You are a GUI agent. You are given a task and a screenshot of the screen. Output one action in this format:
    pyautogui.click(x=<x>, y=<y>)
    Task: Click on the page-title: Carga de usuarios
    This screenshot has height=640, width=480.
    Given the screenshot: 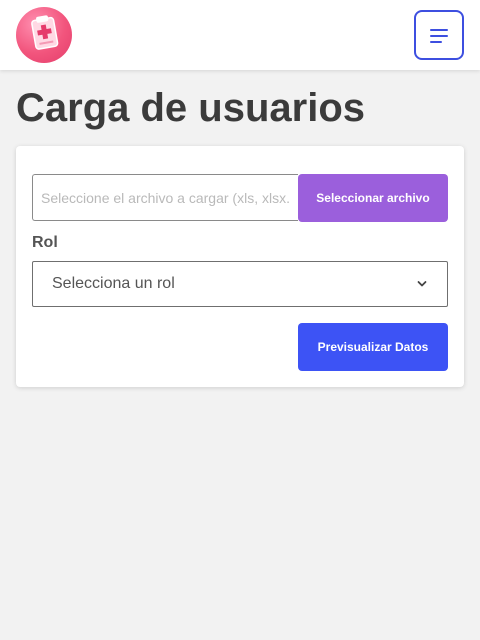 What is the action you would take?
    pyautogui.click(x=191, y=108)
    